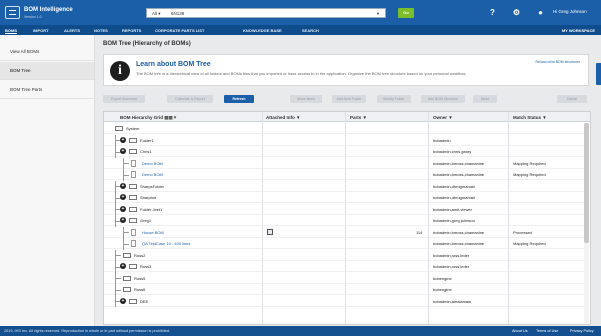 The width and height of the screenshot is (601, 336). I want to click on modify-folder-button: Modify Folder, so click(394, 99).